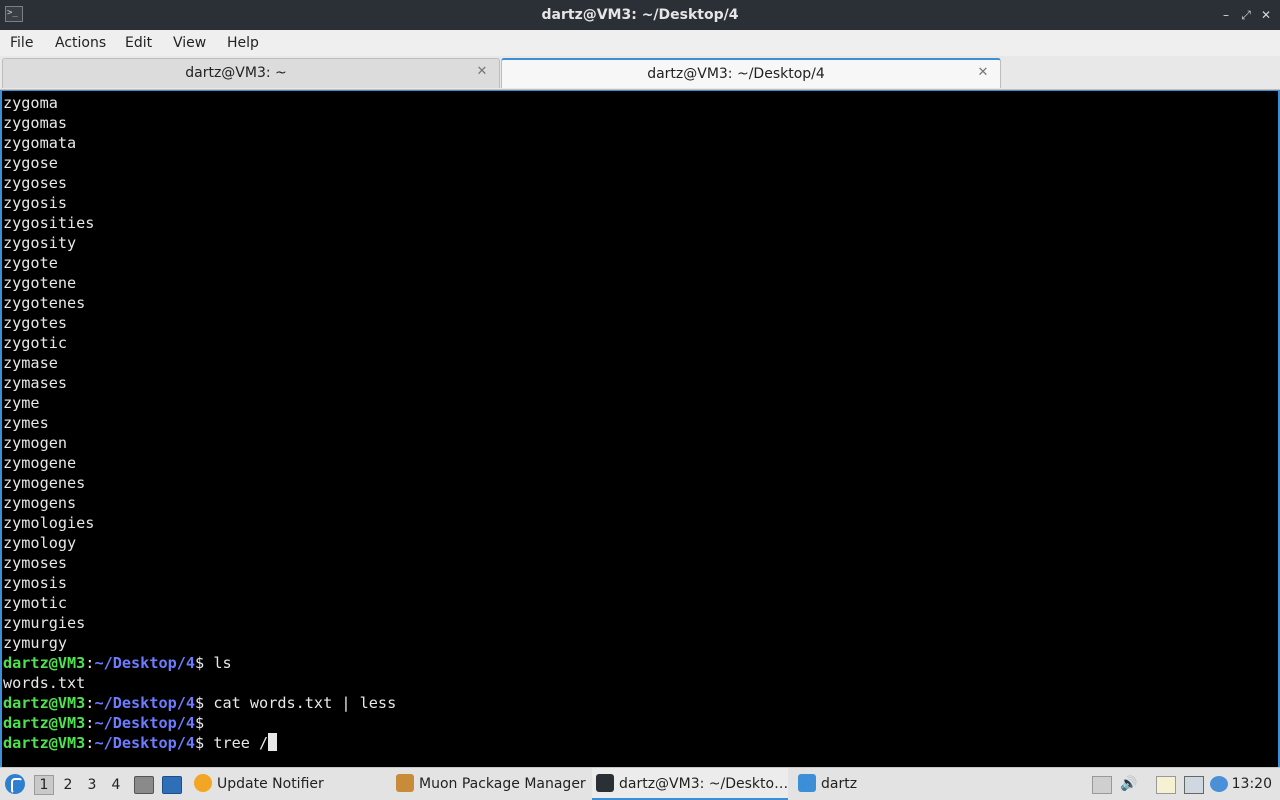 The image size is (1280, 800). What do you see at coordinates (144, 785) in the screenshot?
I see `file-manager-launcher-icon` at bounding box center [144, 785].